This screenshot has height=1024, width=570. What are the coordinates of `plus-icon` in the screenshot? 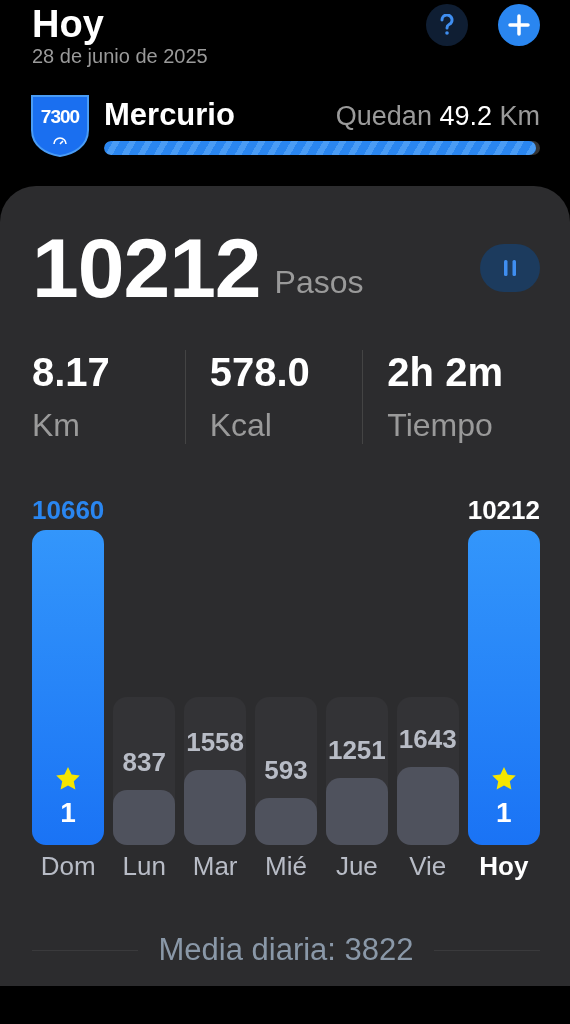 It's located at (519, 25).